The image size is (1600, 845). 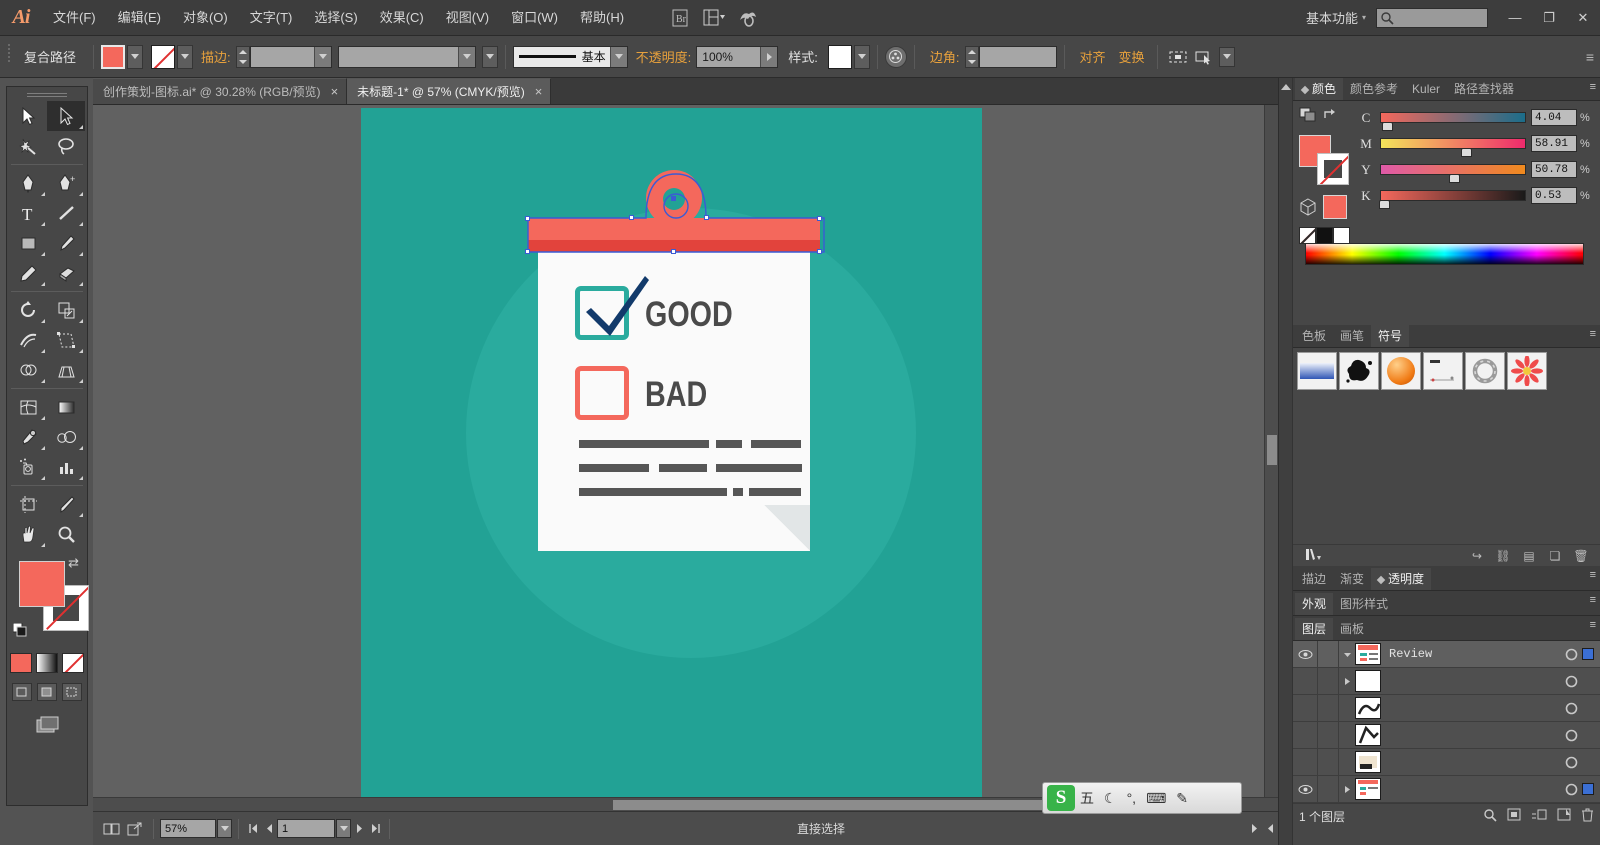 I want to click on rectangle-tool, so click(x=28, y=243).